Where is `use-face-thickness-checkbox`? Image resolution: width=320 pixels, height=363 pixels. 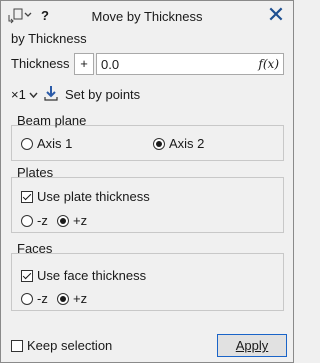 use-face-thickness-checkbox is located at coordinates (27, 276).